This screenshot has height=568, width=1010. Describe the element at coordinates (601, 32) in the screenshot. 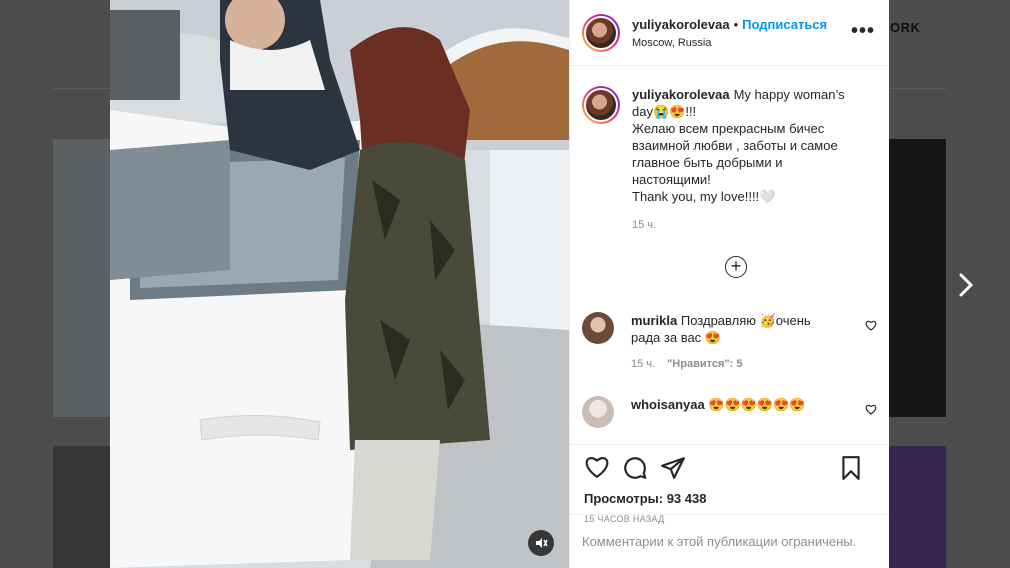

I see `author-avatar` at that location.